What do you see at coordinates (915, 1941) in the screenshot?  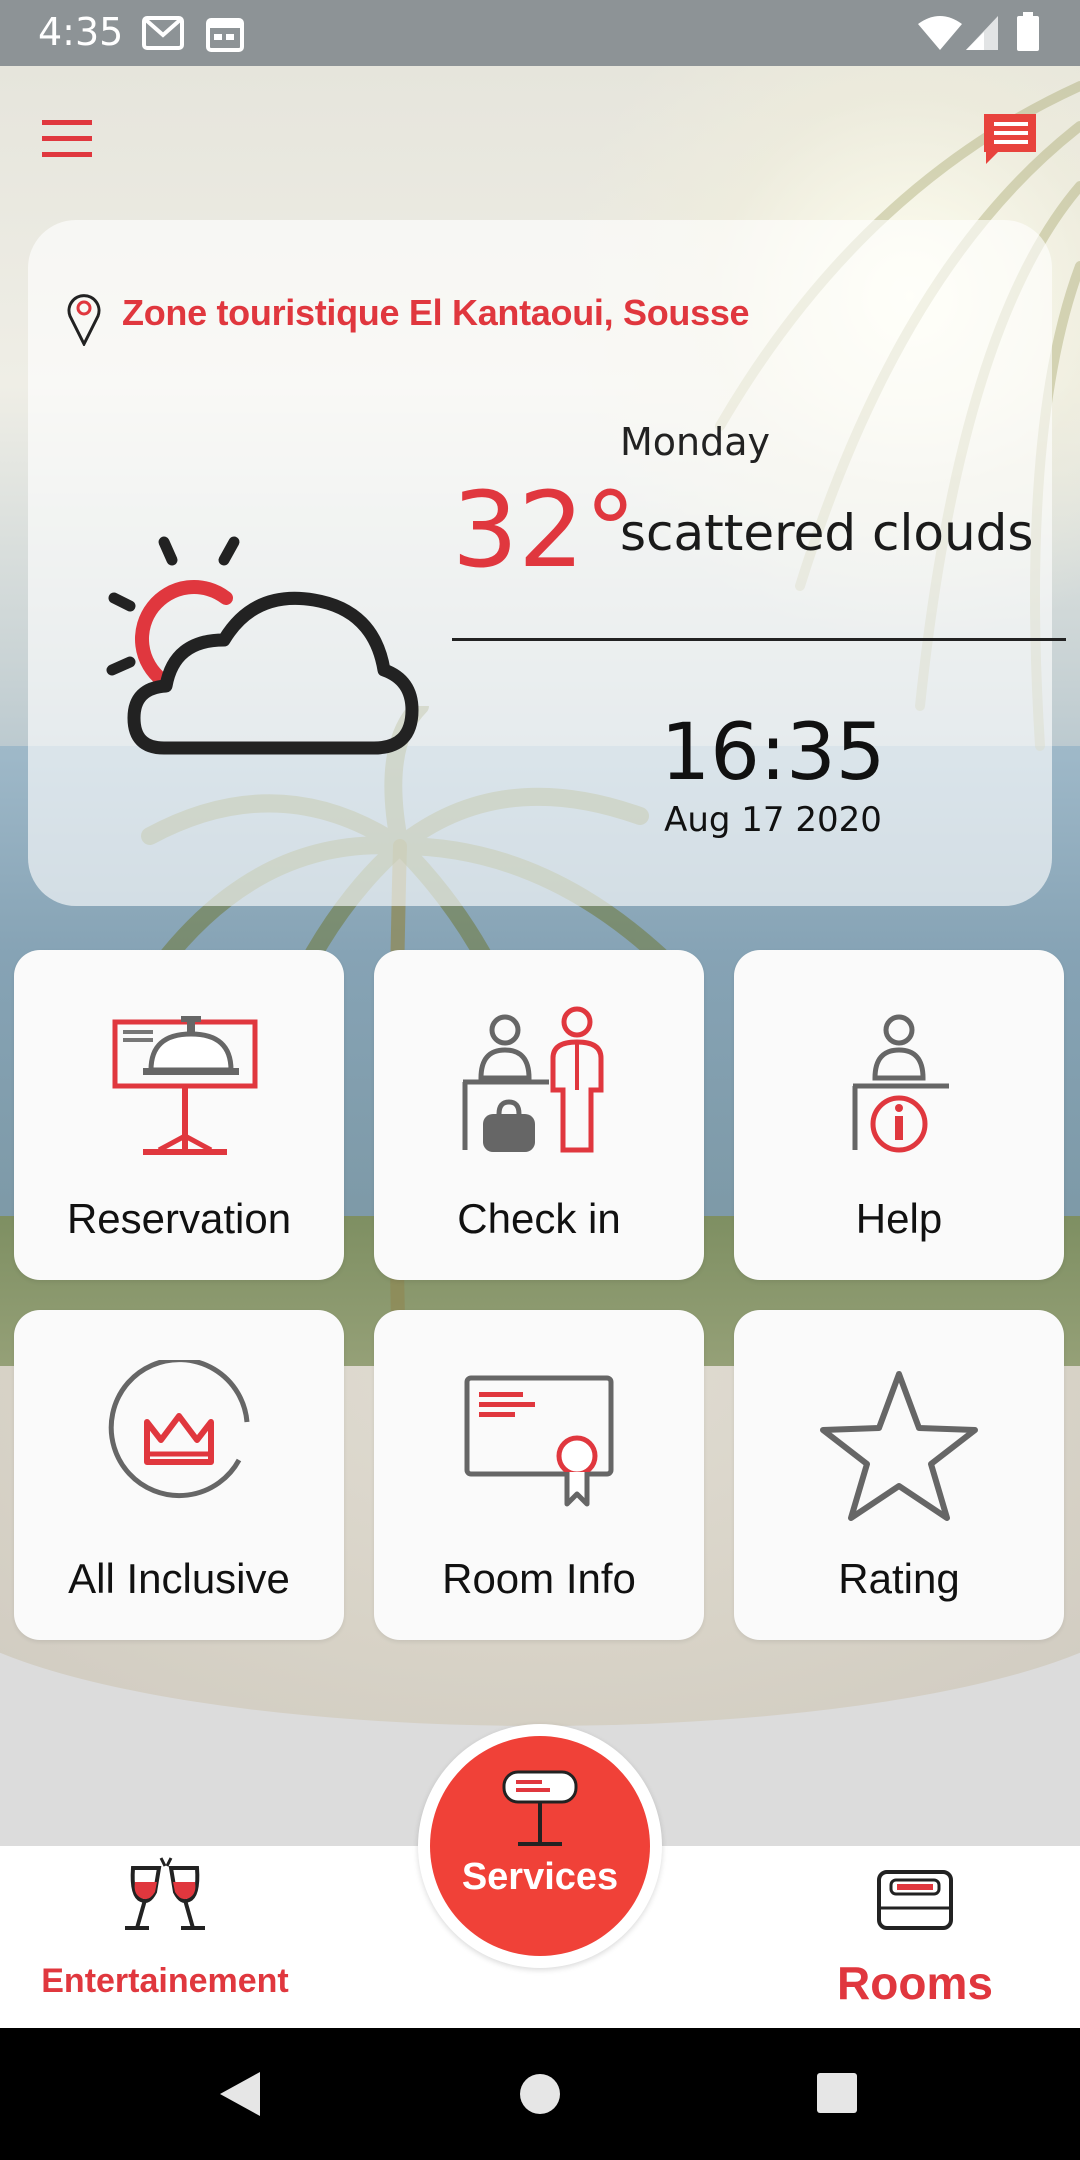 I see `nav-rooms: Rooms` at bounding box center [915, 1941].